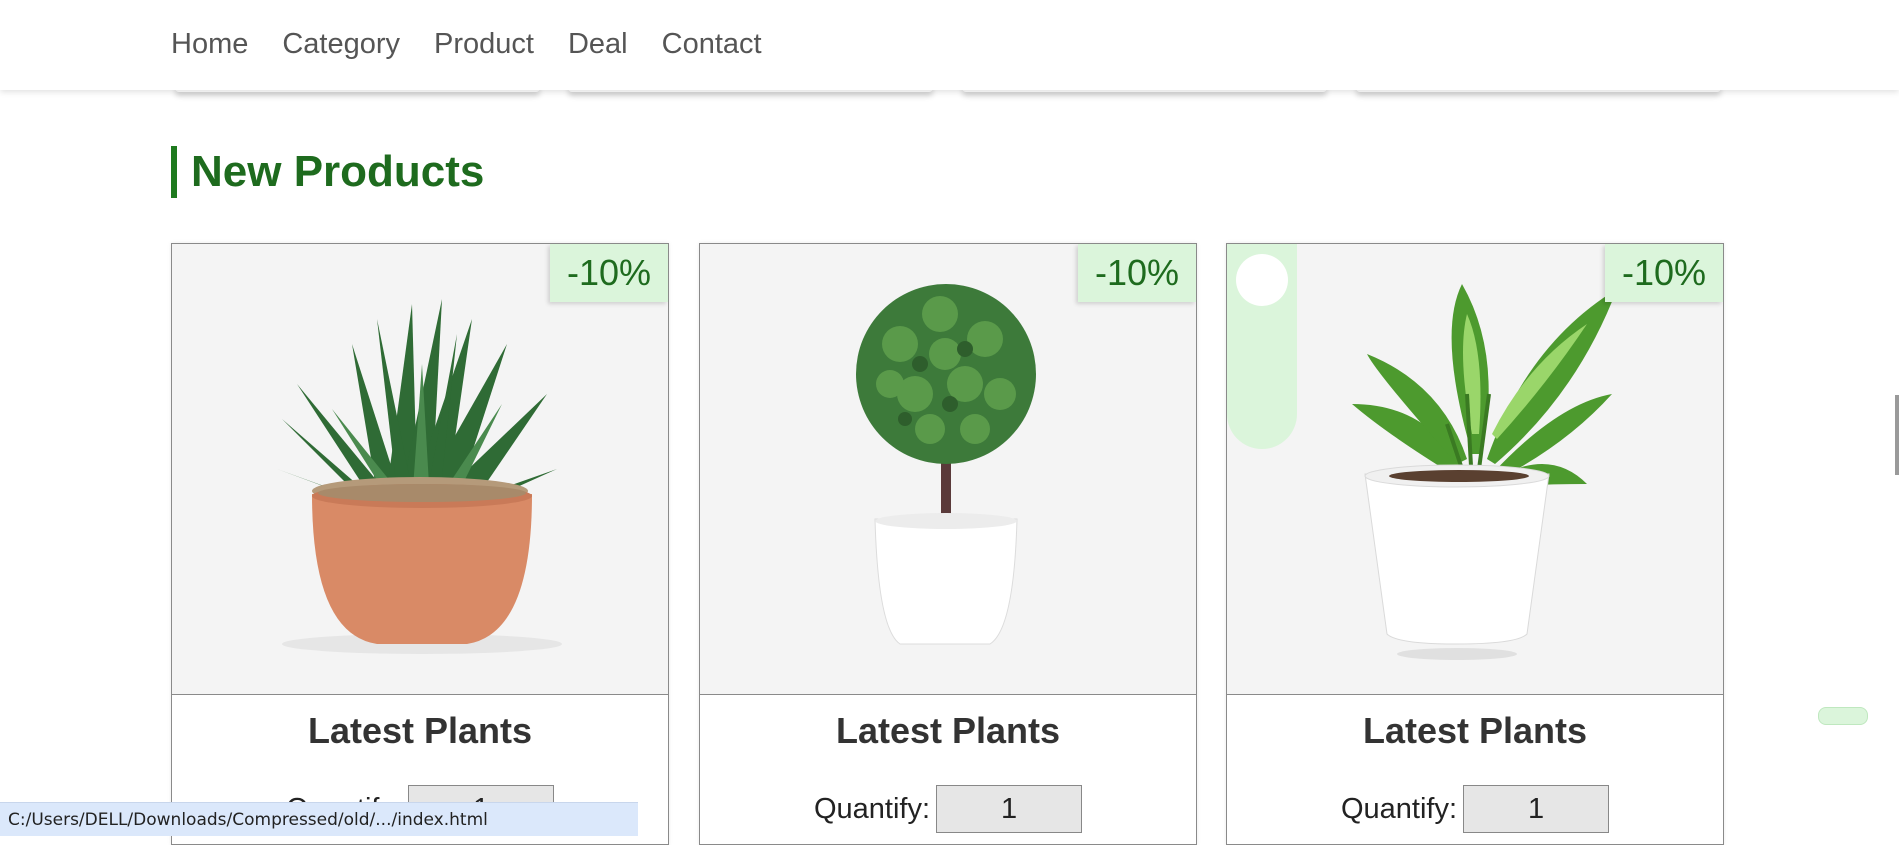  Describe the element at coordinates (209, 44) in the screenshot. I see `nav-link-home: Home` at that location.